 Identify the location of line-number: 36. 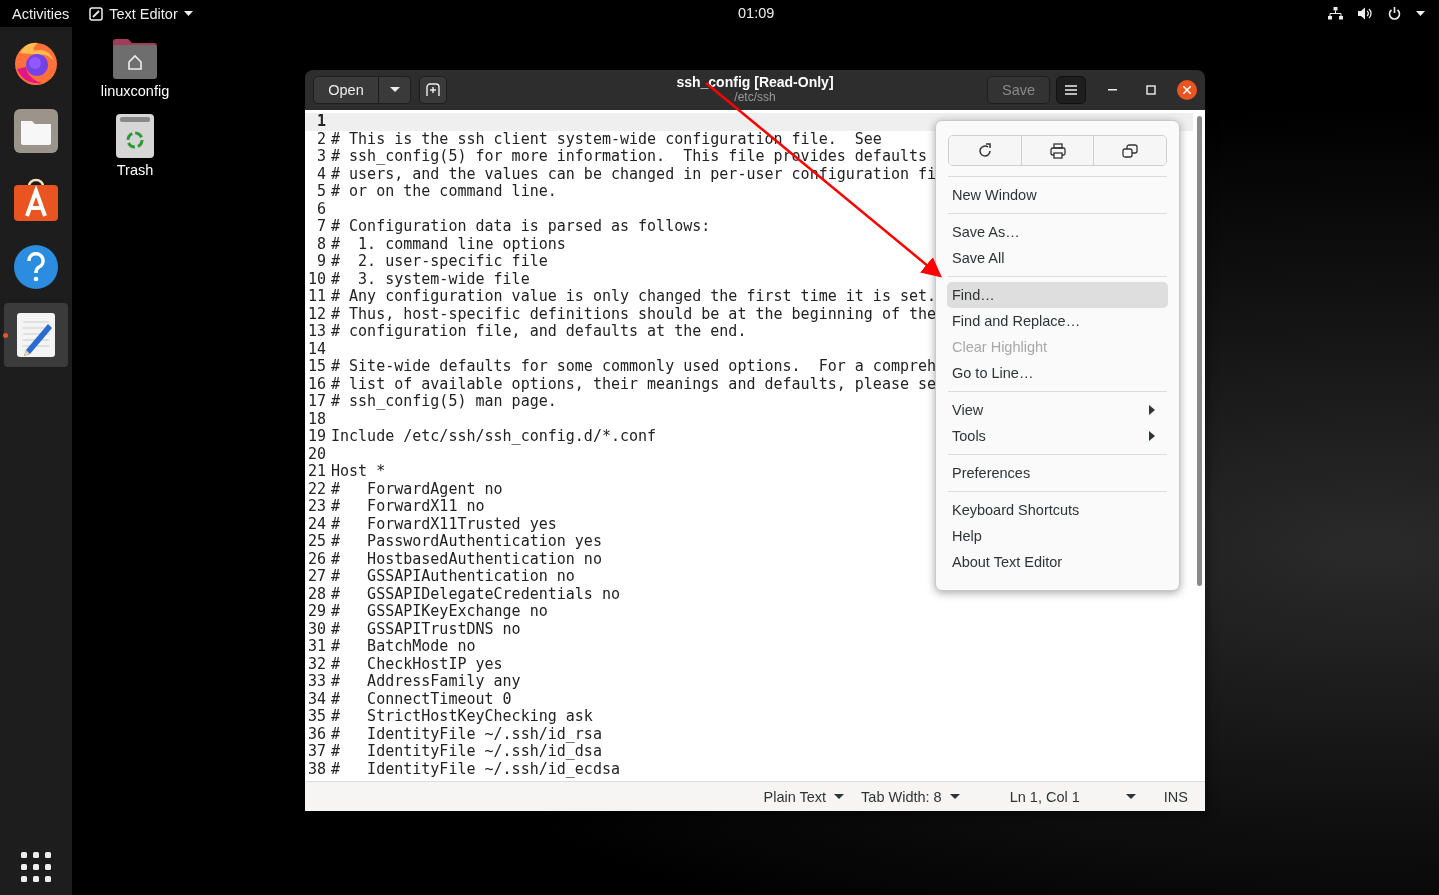
(316, 734).